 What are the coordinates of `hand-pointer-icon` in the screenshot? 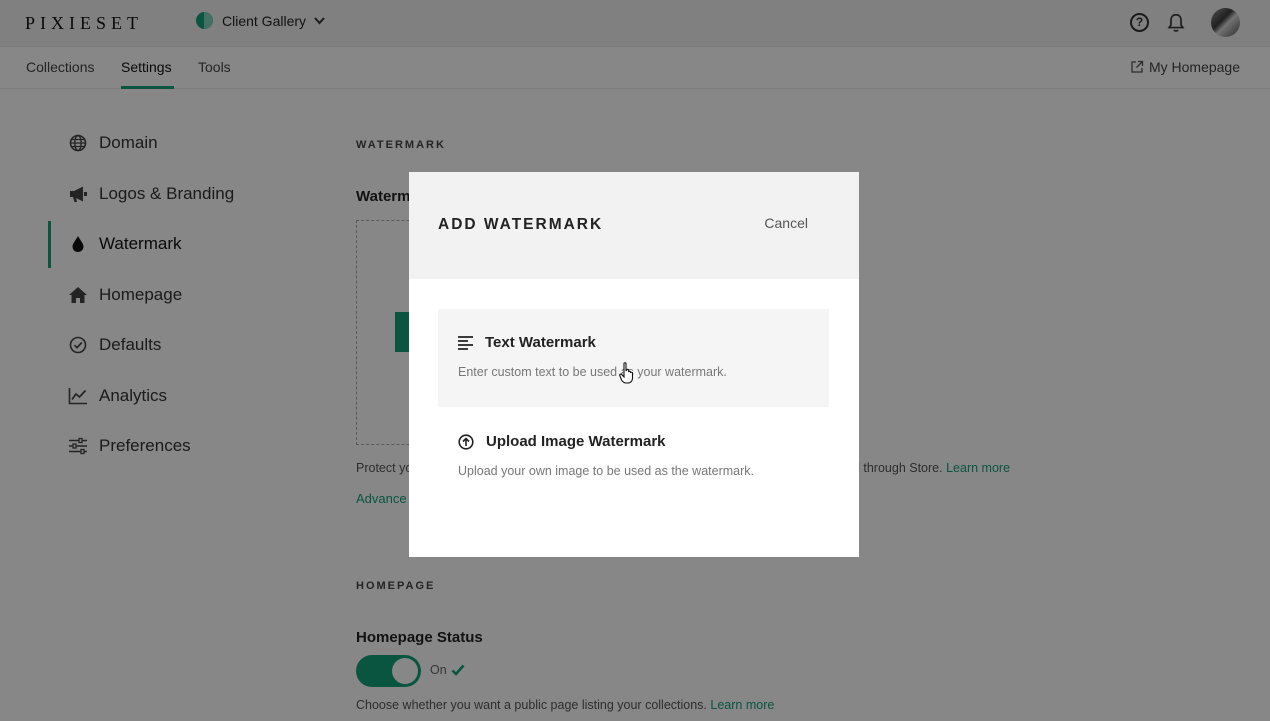 It's located at (626, 373).